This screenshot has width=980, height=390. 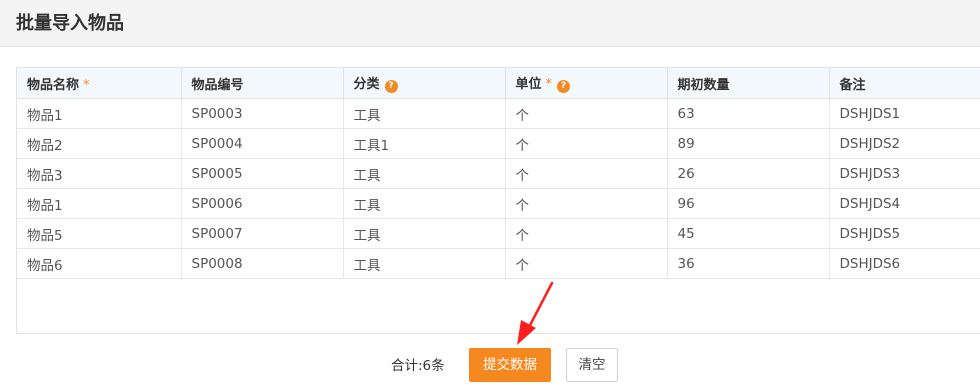 I want to click on column-header-unit: 单位 *?, so click(x=586, y=83).